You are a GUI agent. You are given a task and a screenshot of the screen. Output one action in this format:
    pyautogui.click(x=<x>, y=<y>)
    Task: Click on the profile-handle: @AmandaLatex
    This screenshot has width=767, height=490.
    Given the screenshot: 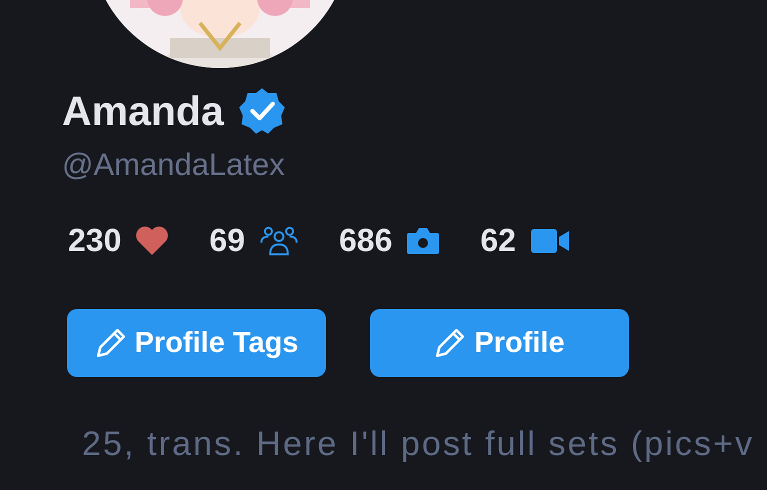 What is the action you would take?
    pyautogui.click(x=174, y=165)
    